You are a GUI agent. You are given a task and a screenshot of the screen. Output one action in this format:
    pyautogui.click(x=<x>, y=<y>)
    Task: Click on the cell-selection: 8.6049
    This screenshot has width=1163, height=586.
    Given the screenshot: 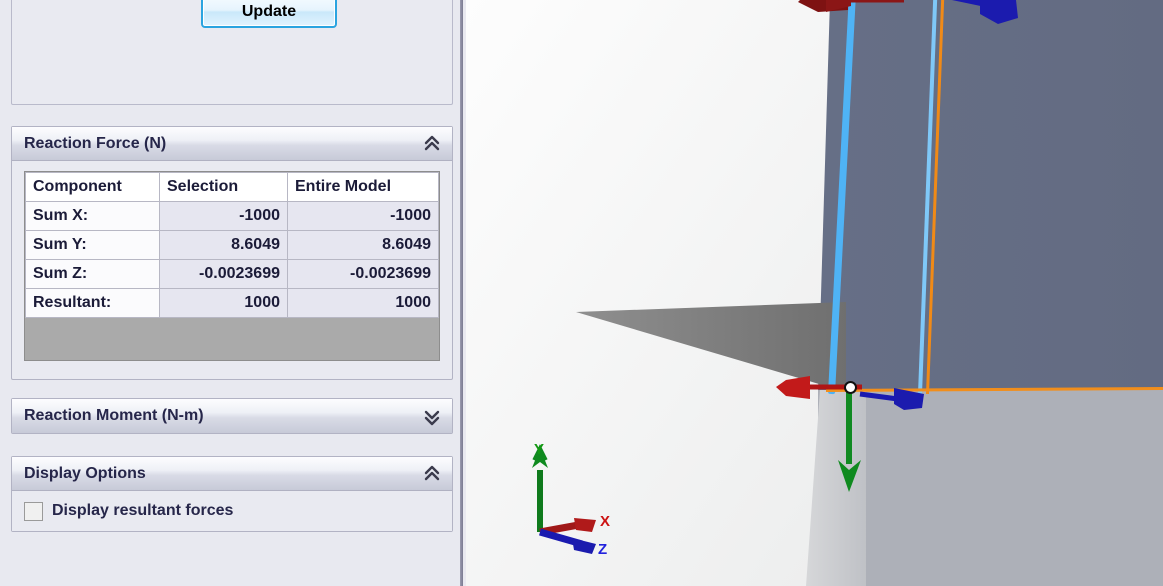 What is the action you would take?
    pyautogui.click(x=223, y=245)
    